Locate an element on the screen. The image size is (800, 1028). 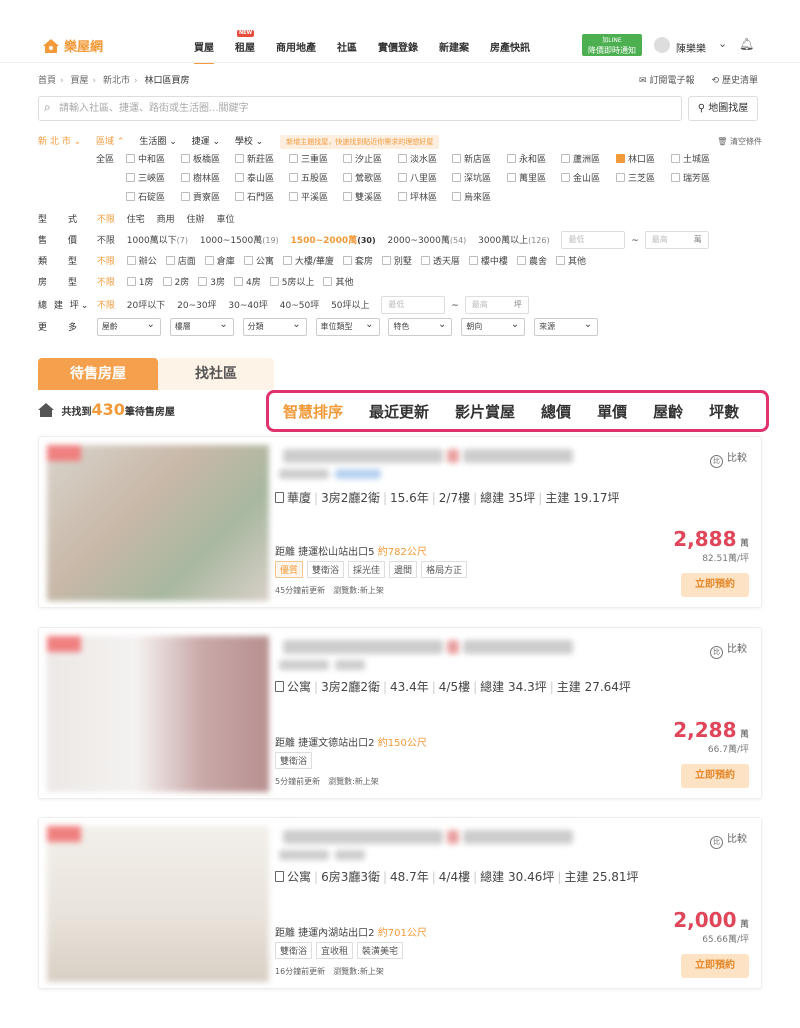
price-opt: 不限 is located at coordinates (106, 239).